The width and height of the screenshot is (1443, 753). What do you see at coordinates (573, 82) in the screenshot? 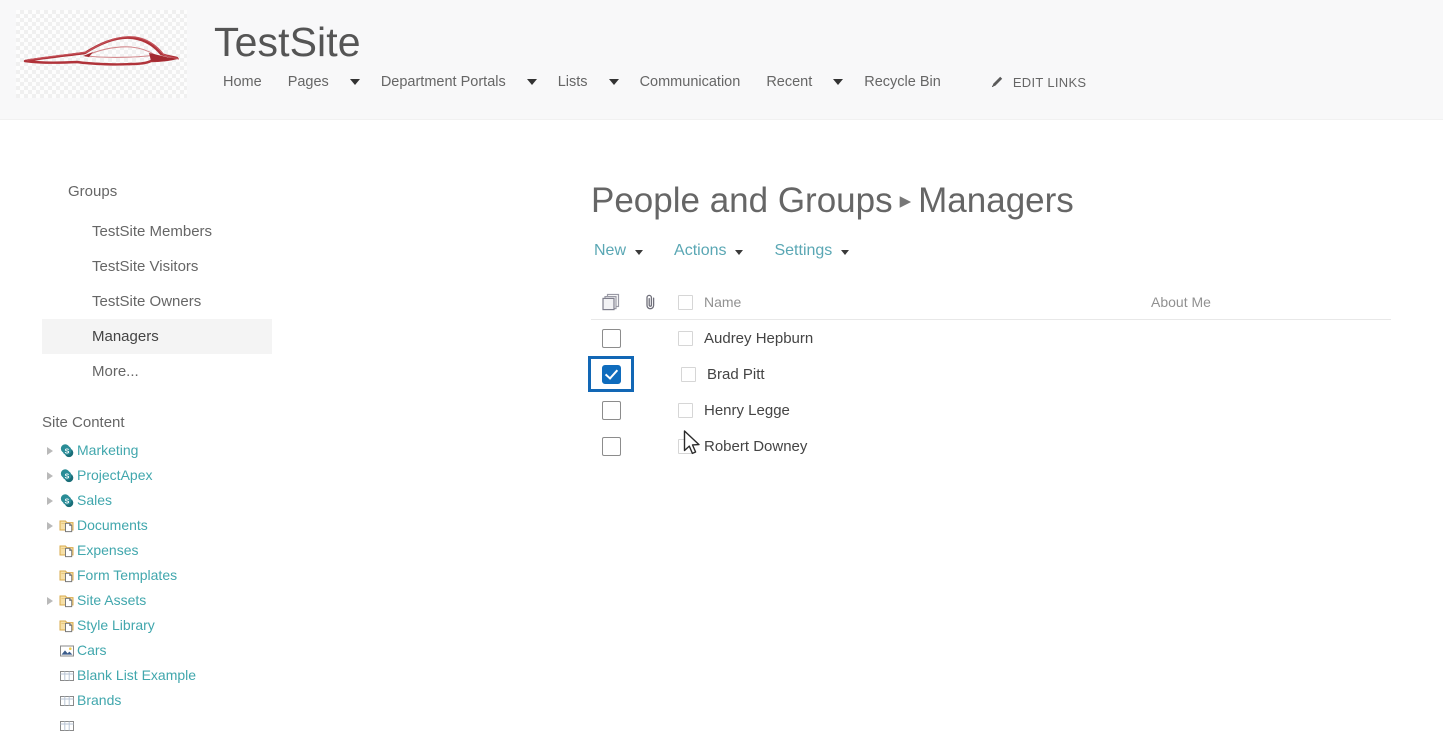
I see `nav-item-lists: Lists` at bounding box center [573, 82].